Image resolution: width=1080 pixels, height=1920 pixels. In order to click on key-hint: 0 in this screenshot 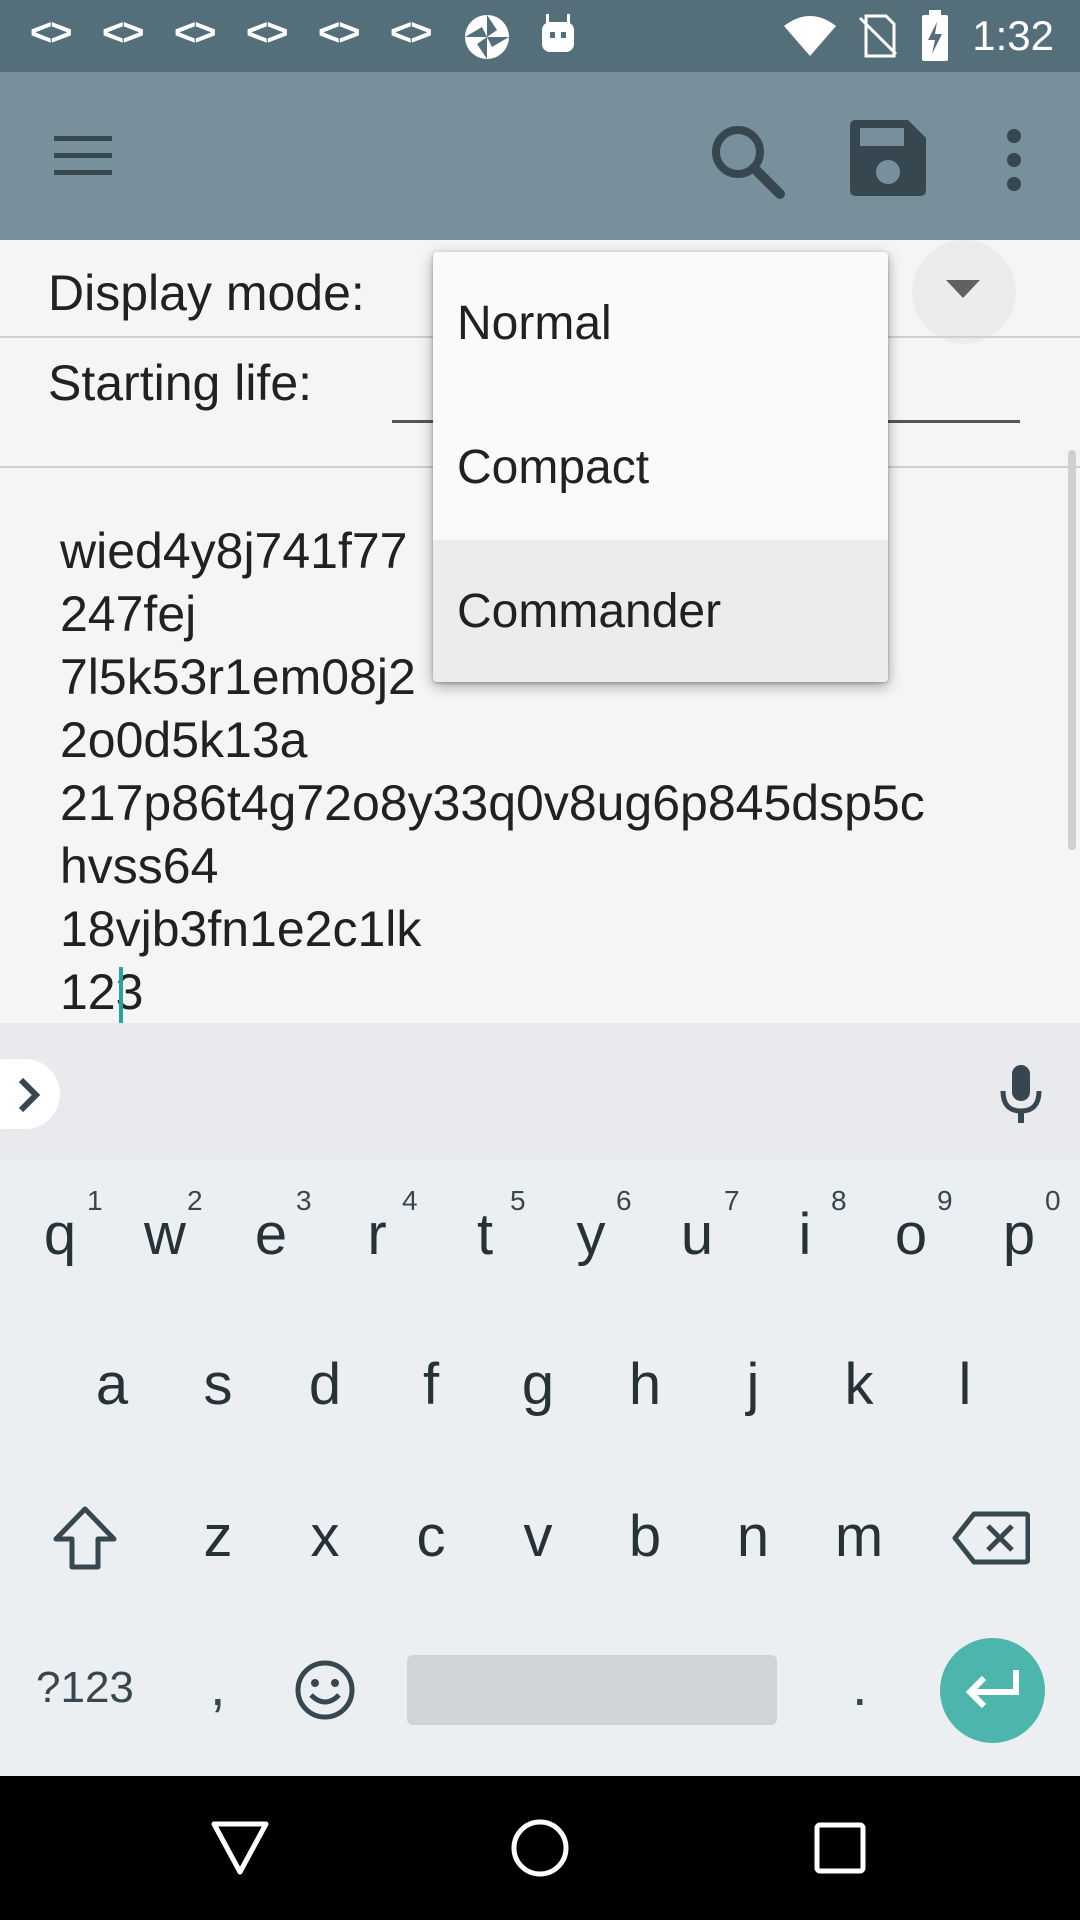, I will do `click(1053, 1200)`.